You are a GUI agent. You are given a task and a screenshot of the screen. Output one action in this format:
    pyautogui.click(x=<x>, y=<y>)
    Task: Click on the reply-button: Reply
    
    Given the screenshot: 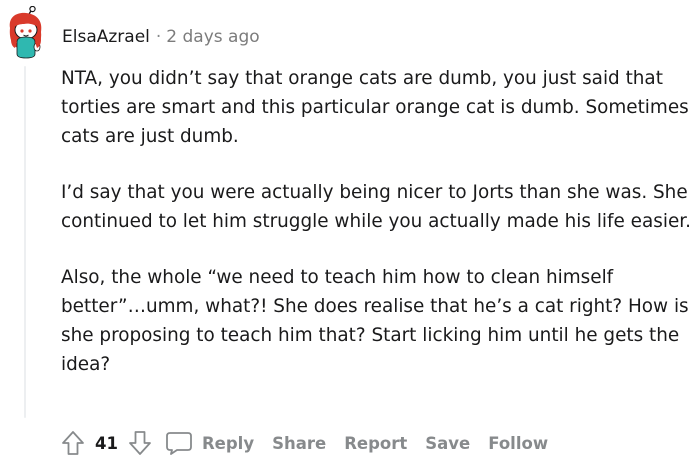 What is the action you would take?
    pyautogui.click(x=209, y=443)
    